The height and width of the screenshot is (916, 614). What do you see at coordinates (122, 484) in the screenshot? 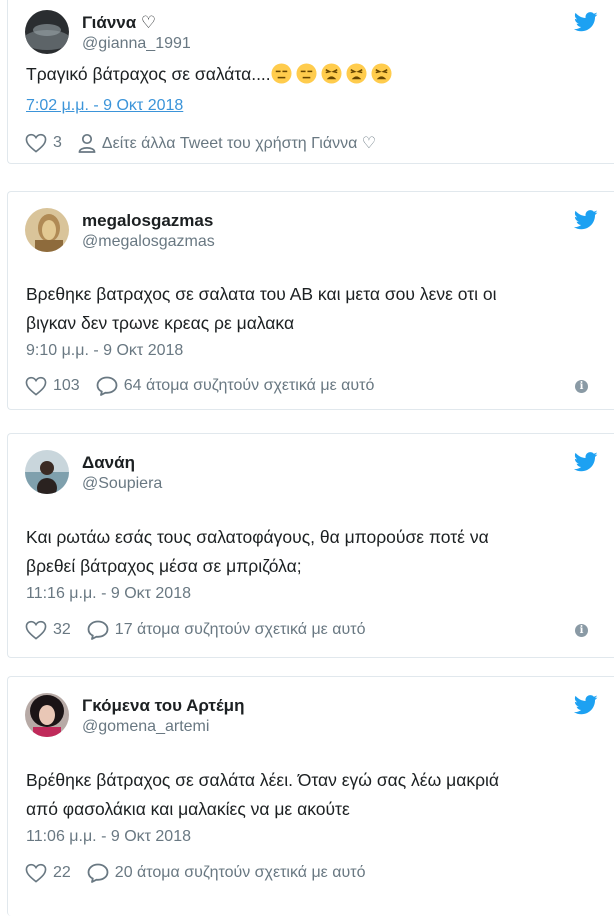
I see `author-handle: @Soupiera` at bounding box center [122, 484].